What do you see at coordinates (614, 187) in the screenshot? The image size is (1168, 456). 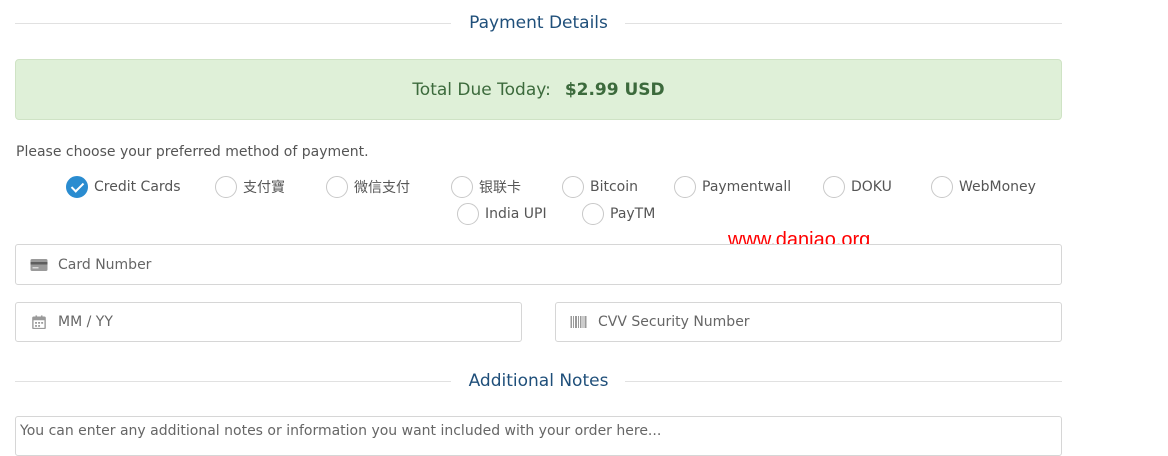 I see `payment-option-label: Bitcoin` at bounding box center [614, 187].